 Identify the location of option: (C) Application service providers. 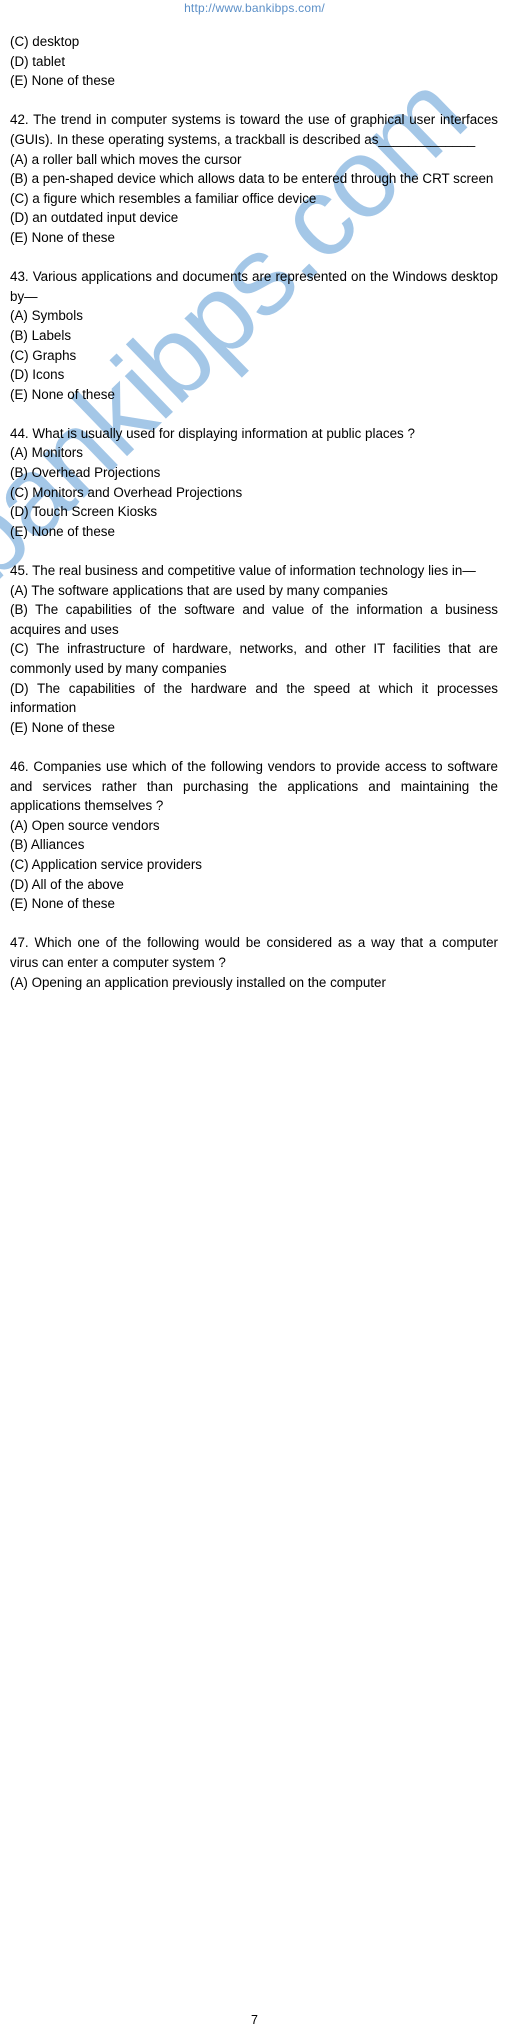
(106, 864).